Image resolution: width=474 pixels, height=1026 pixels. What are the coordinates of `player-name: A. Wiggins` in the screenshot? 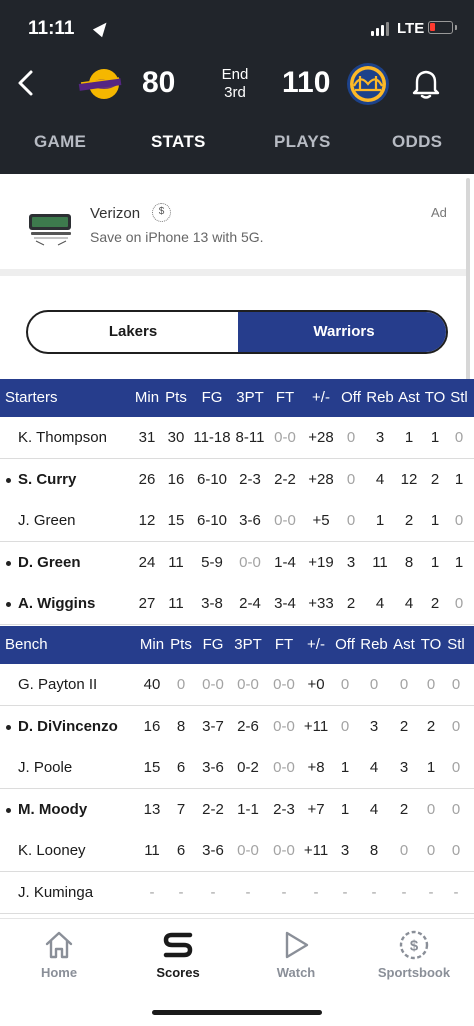 It's located at (56, 603).